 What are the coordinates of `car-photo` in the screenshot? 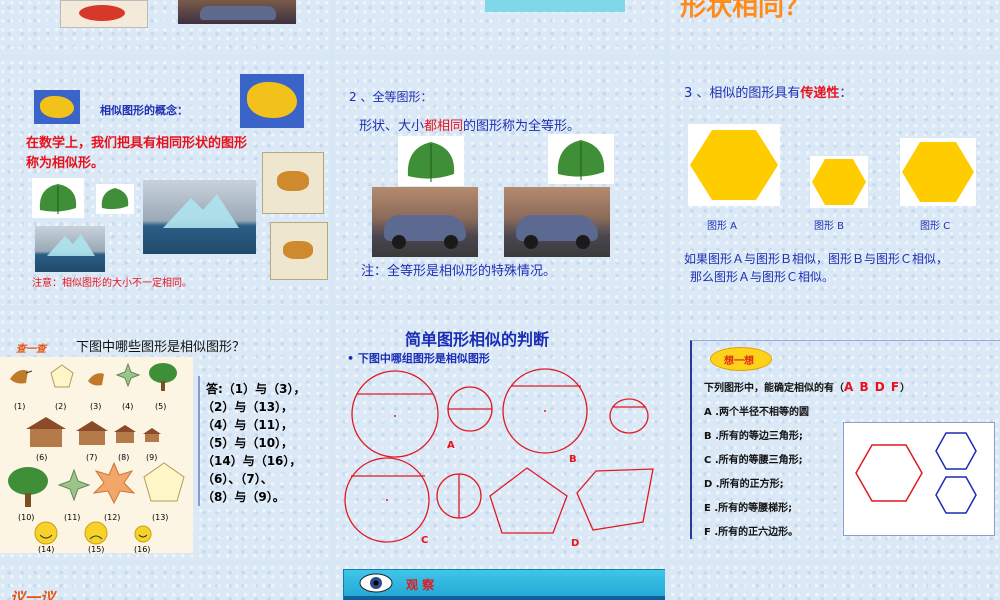 It's located at (237, 12).